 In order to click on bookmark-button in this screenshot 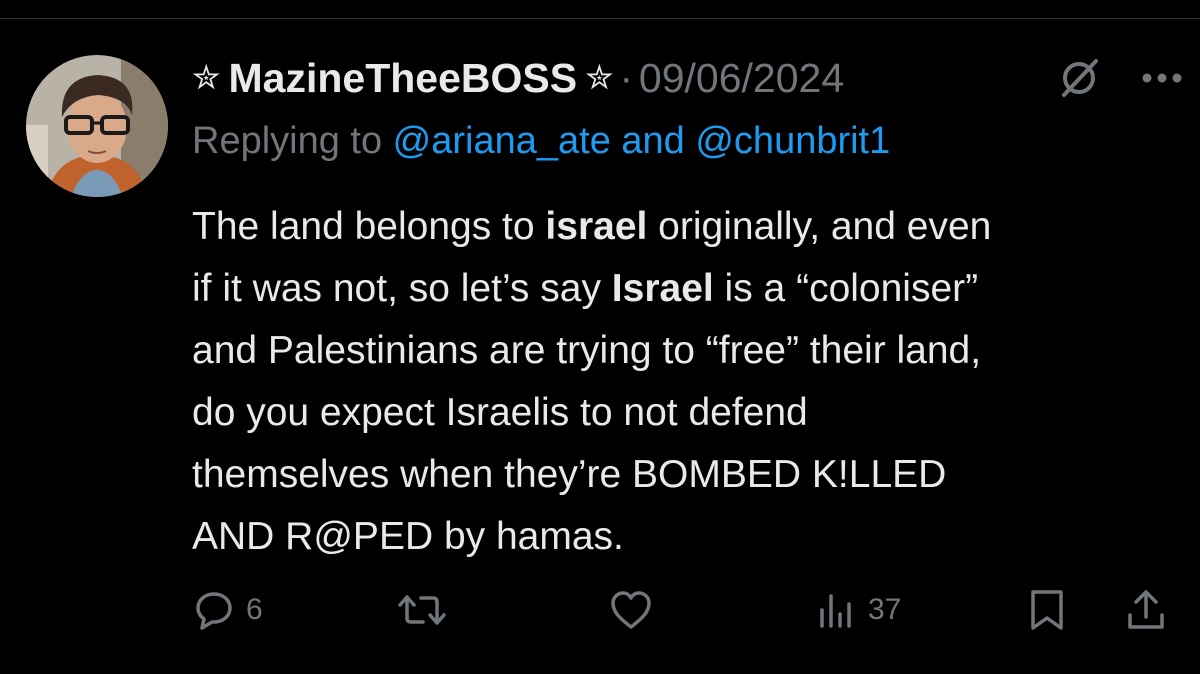, I will do `click(1047, 610)`.